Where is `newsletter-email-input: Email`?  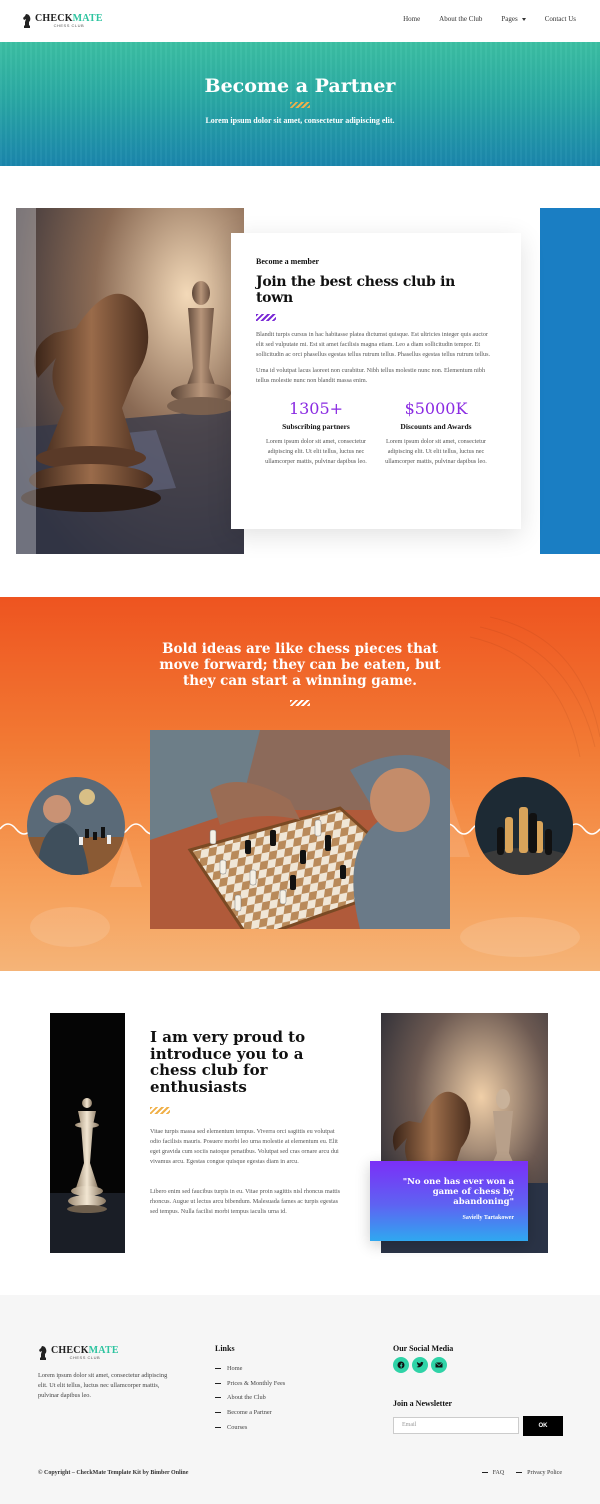 newsletter-email-input: Email is located at coordinates (456, 1425).